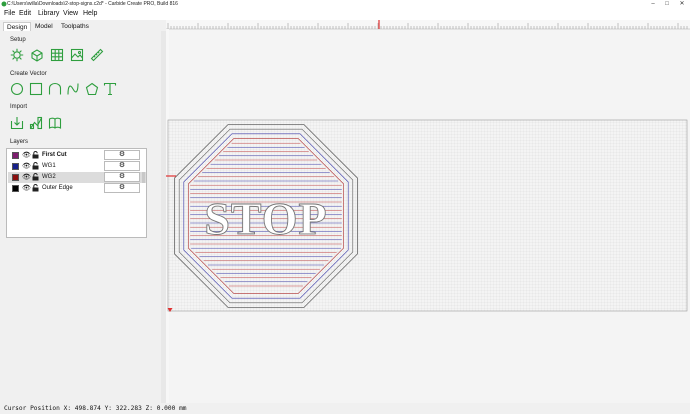 The image size is (690, 414). Describe the element at coordinates (19, 107) in the screenshot. I see `import-label: Import` at that location.